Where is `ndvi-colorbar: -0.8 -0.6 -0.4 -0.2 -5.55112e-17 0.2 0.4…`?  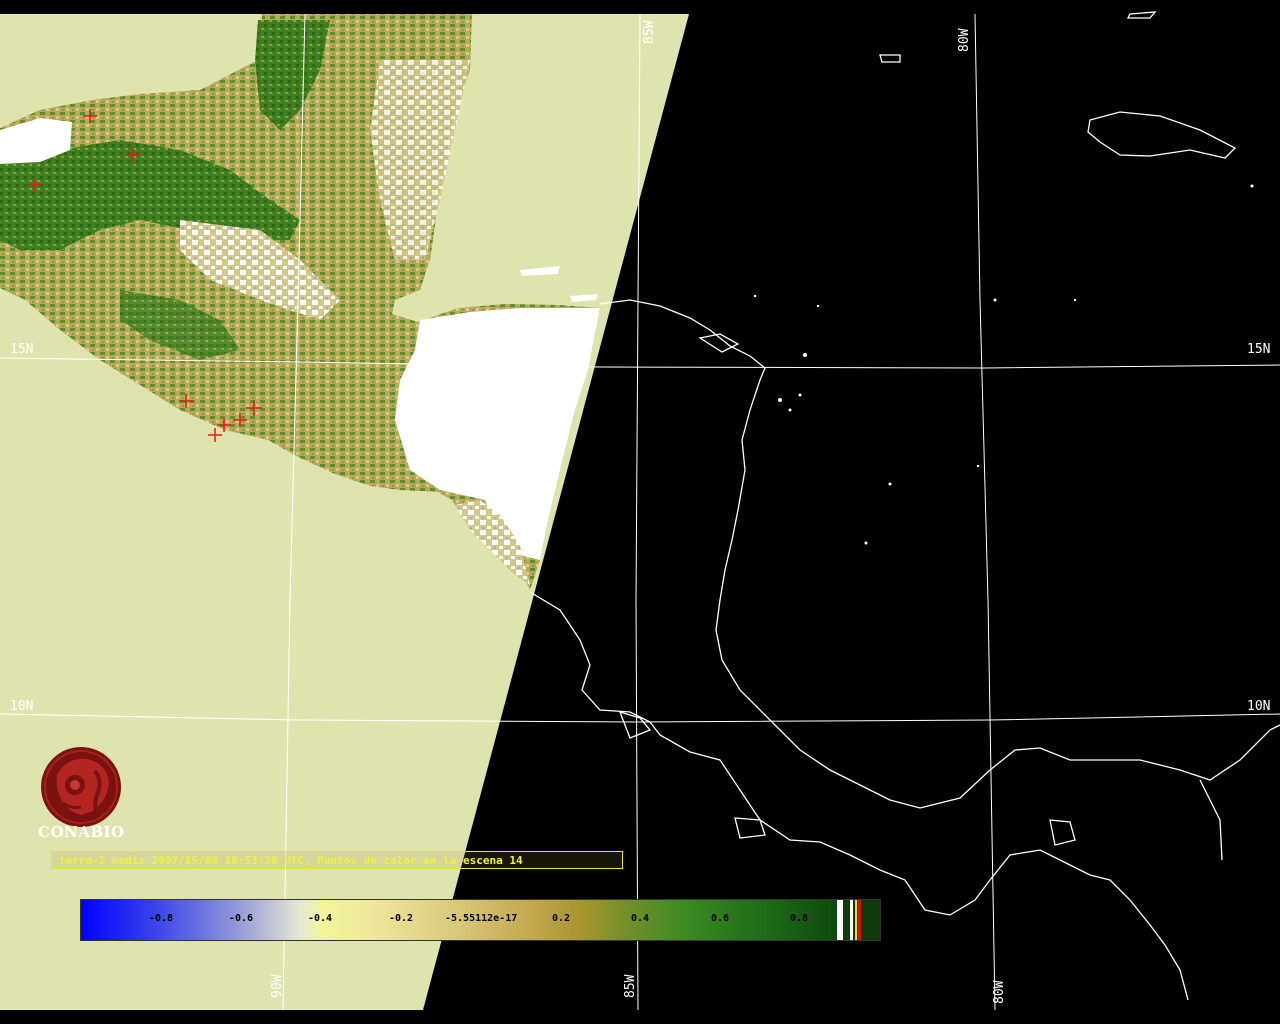 ndvi-colorbar: -0.8 -0.6 -0.4 -0.2 -5.55112e-17 0.2 0.4… is located at coordinates (480, 920).